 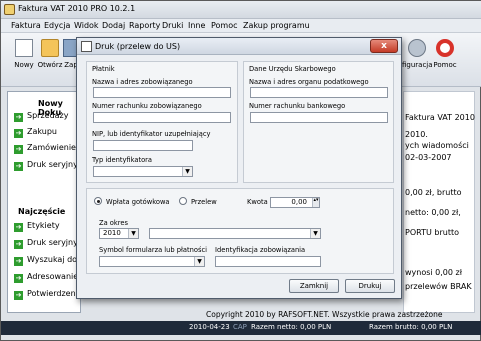 I want to click on menu-widok: Widok, so click(x=86, y=25).